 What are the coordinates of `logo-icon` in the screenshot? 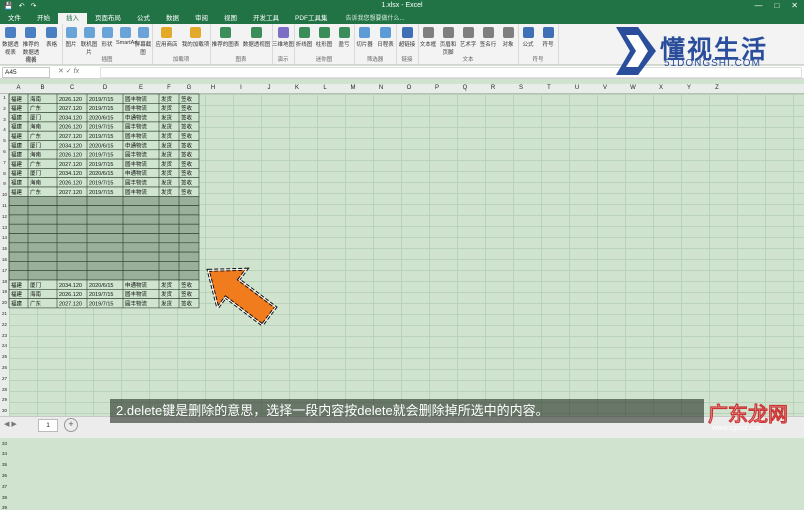 It's located at (636, 51).